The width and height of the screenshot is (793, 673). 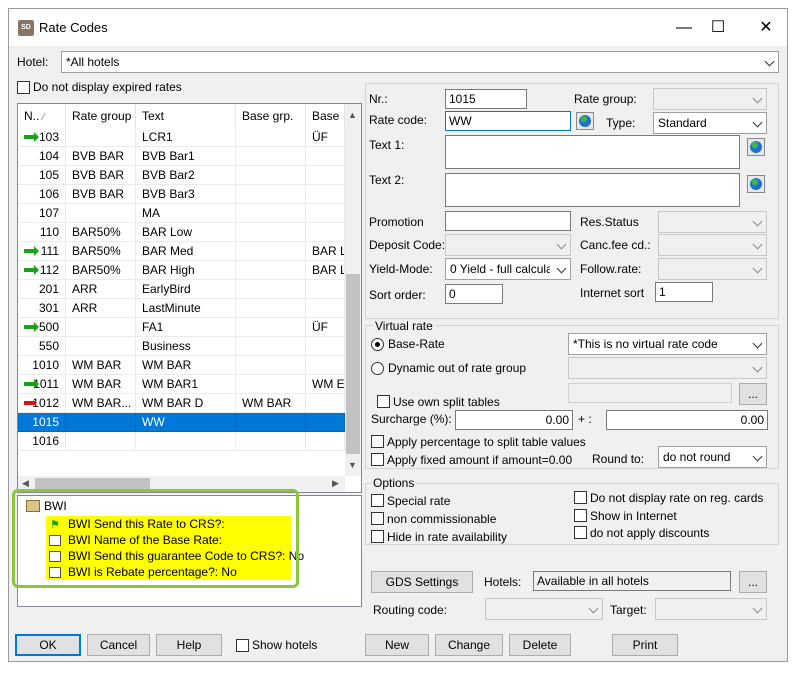 What do you see at coordinates (508, 221) in the screenshot?
I see `promotion-field` at bounding box center [508, 221].